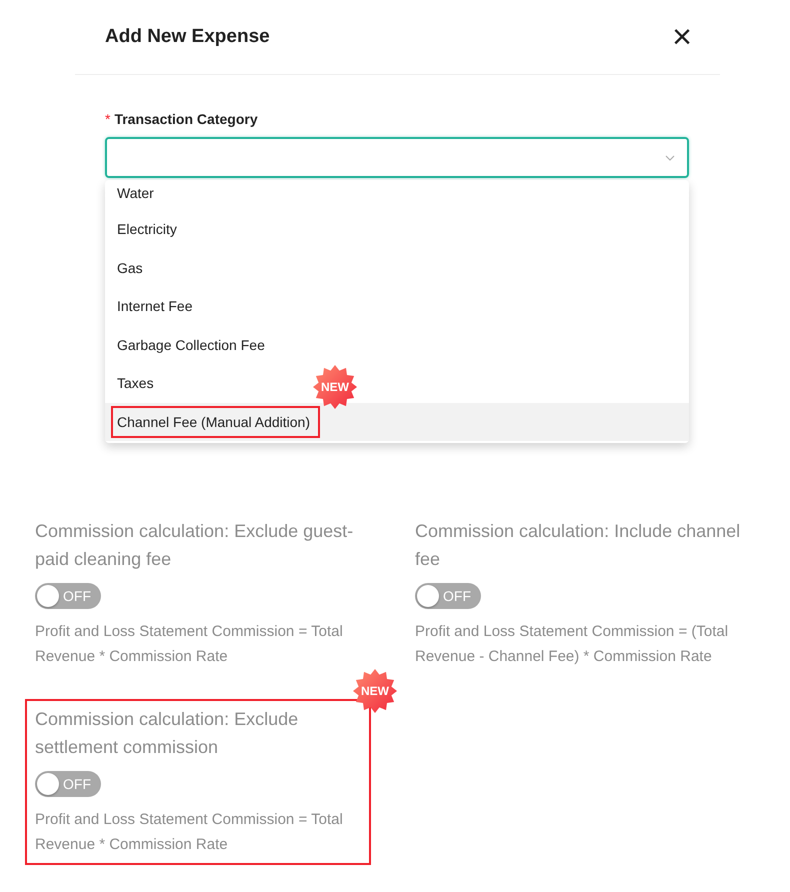 This screenshot has height=892, width=790. I want to click on field-label: Transaction Category, so click(186, 119).